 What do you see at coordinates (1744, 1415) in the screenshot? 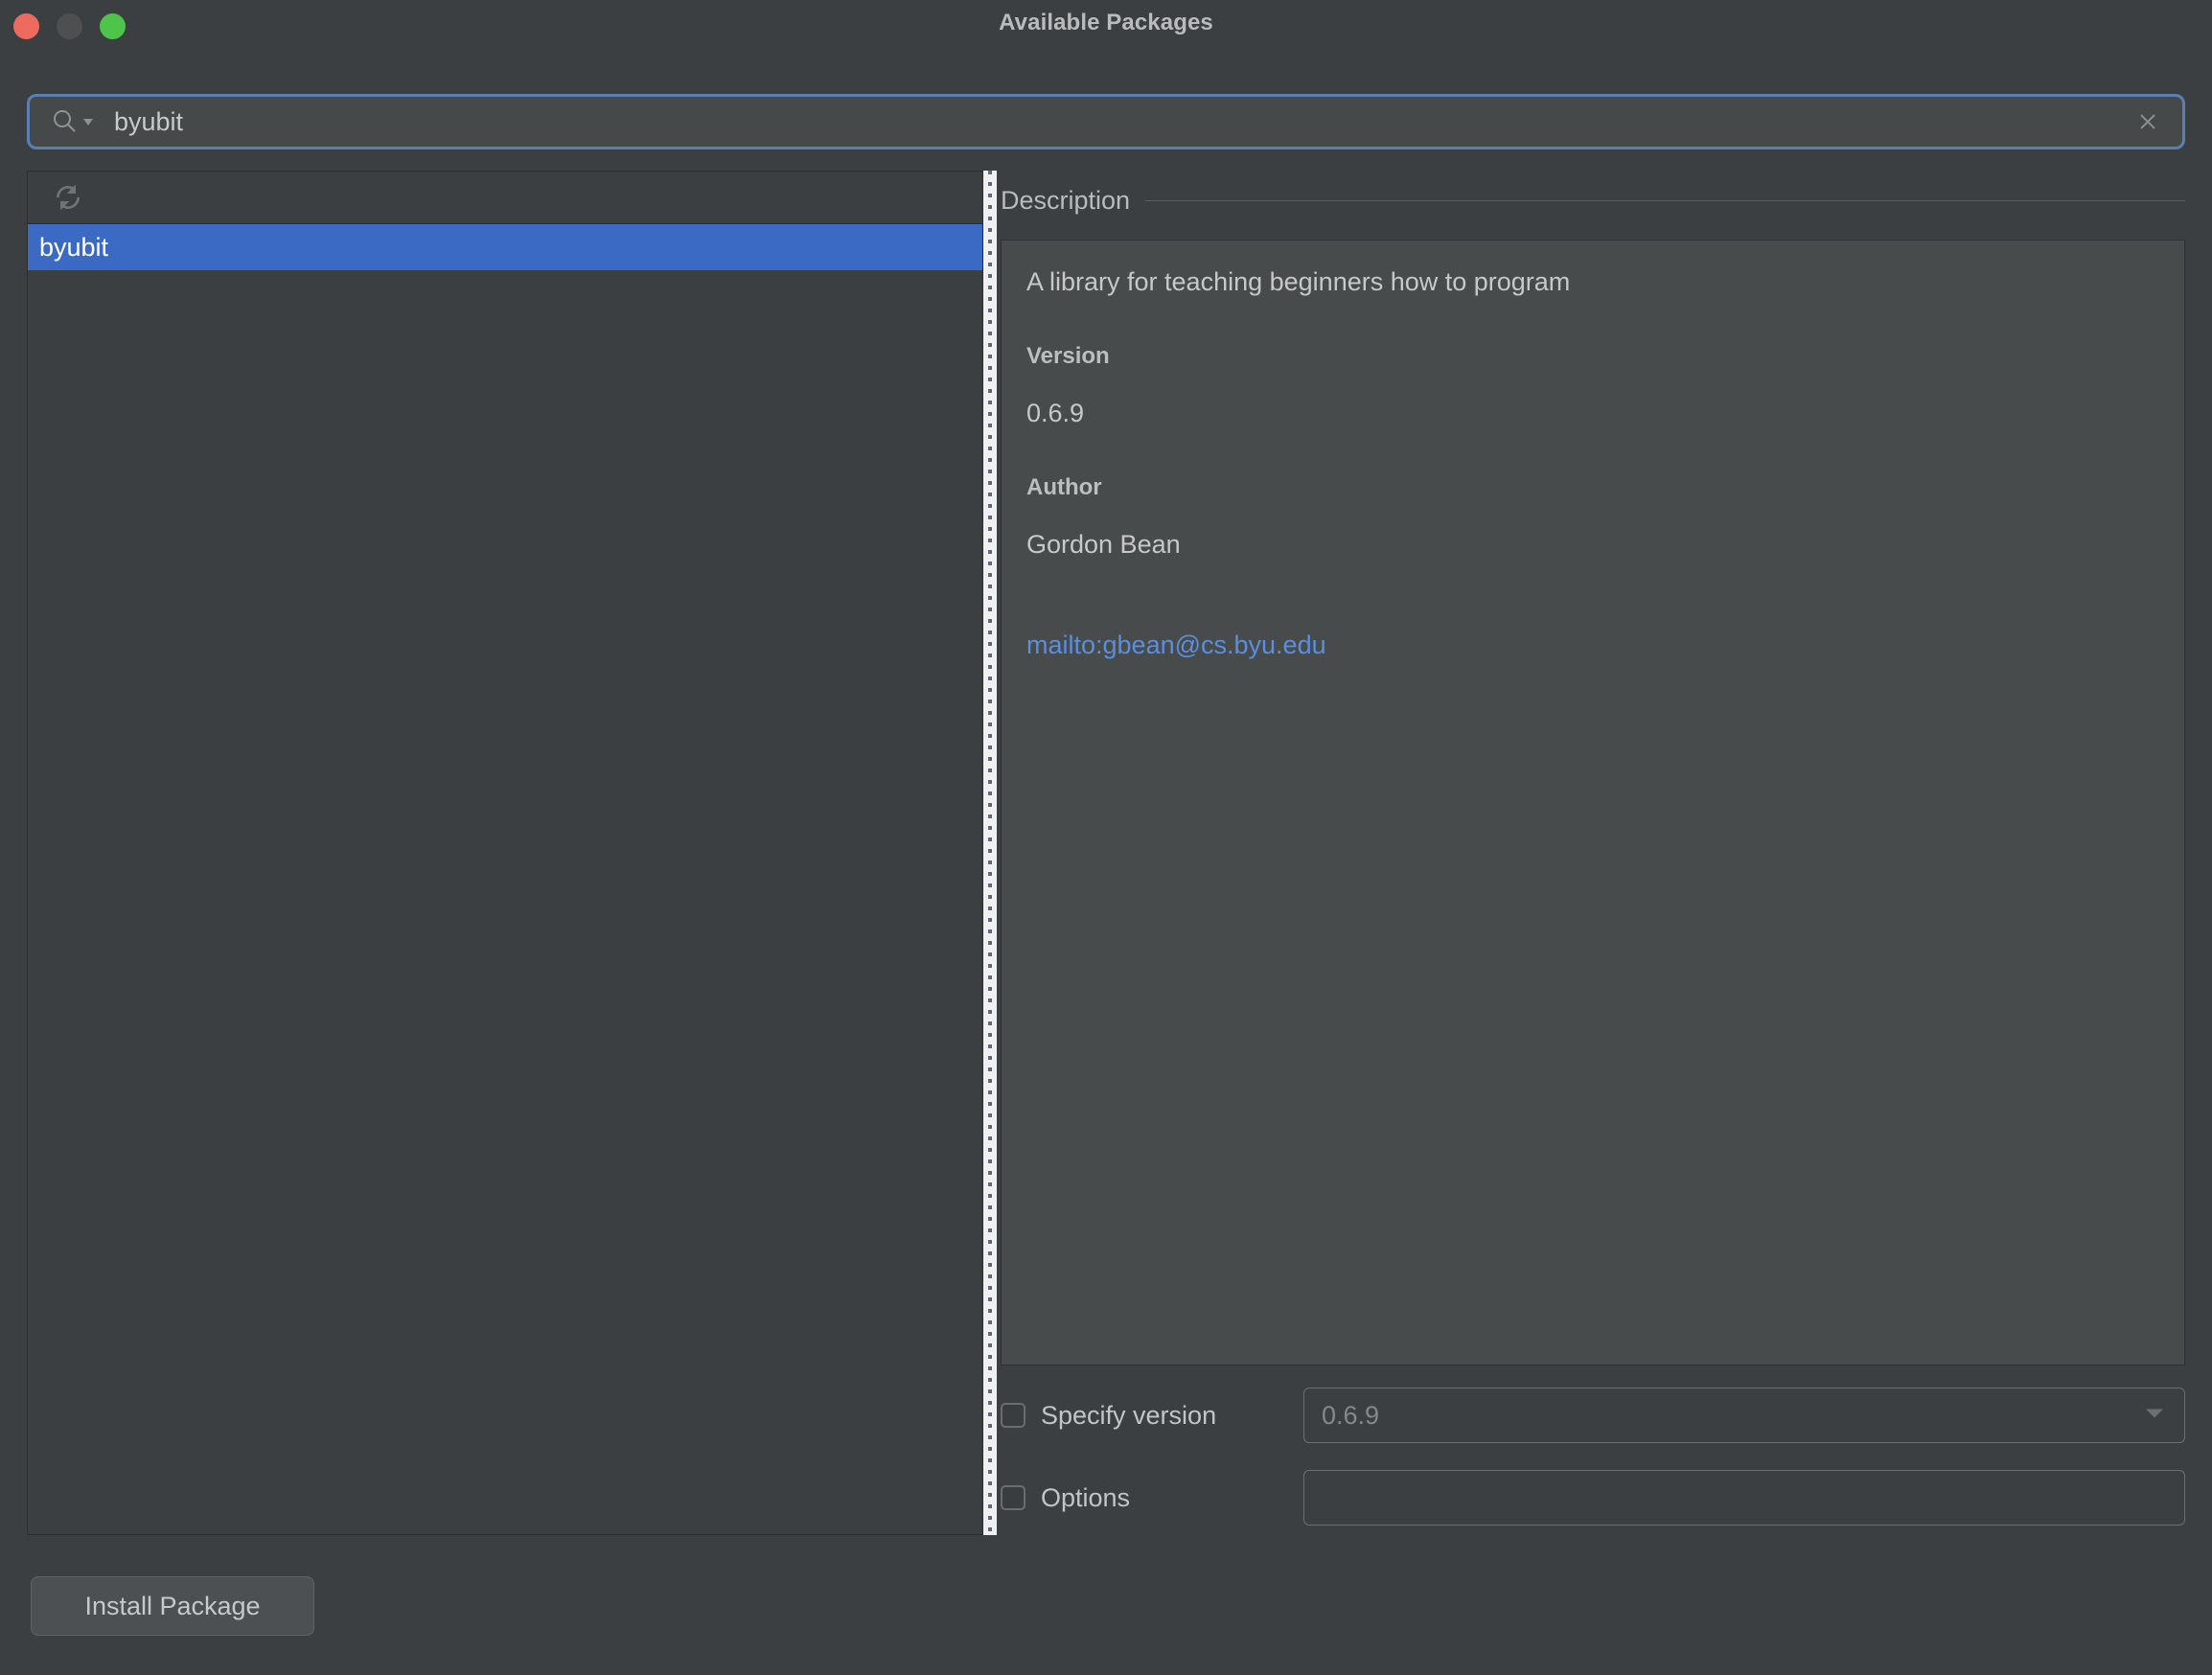
I see `version-select: 0.6.9` at bounding box center [1744, 1415].